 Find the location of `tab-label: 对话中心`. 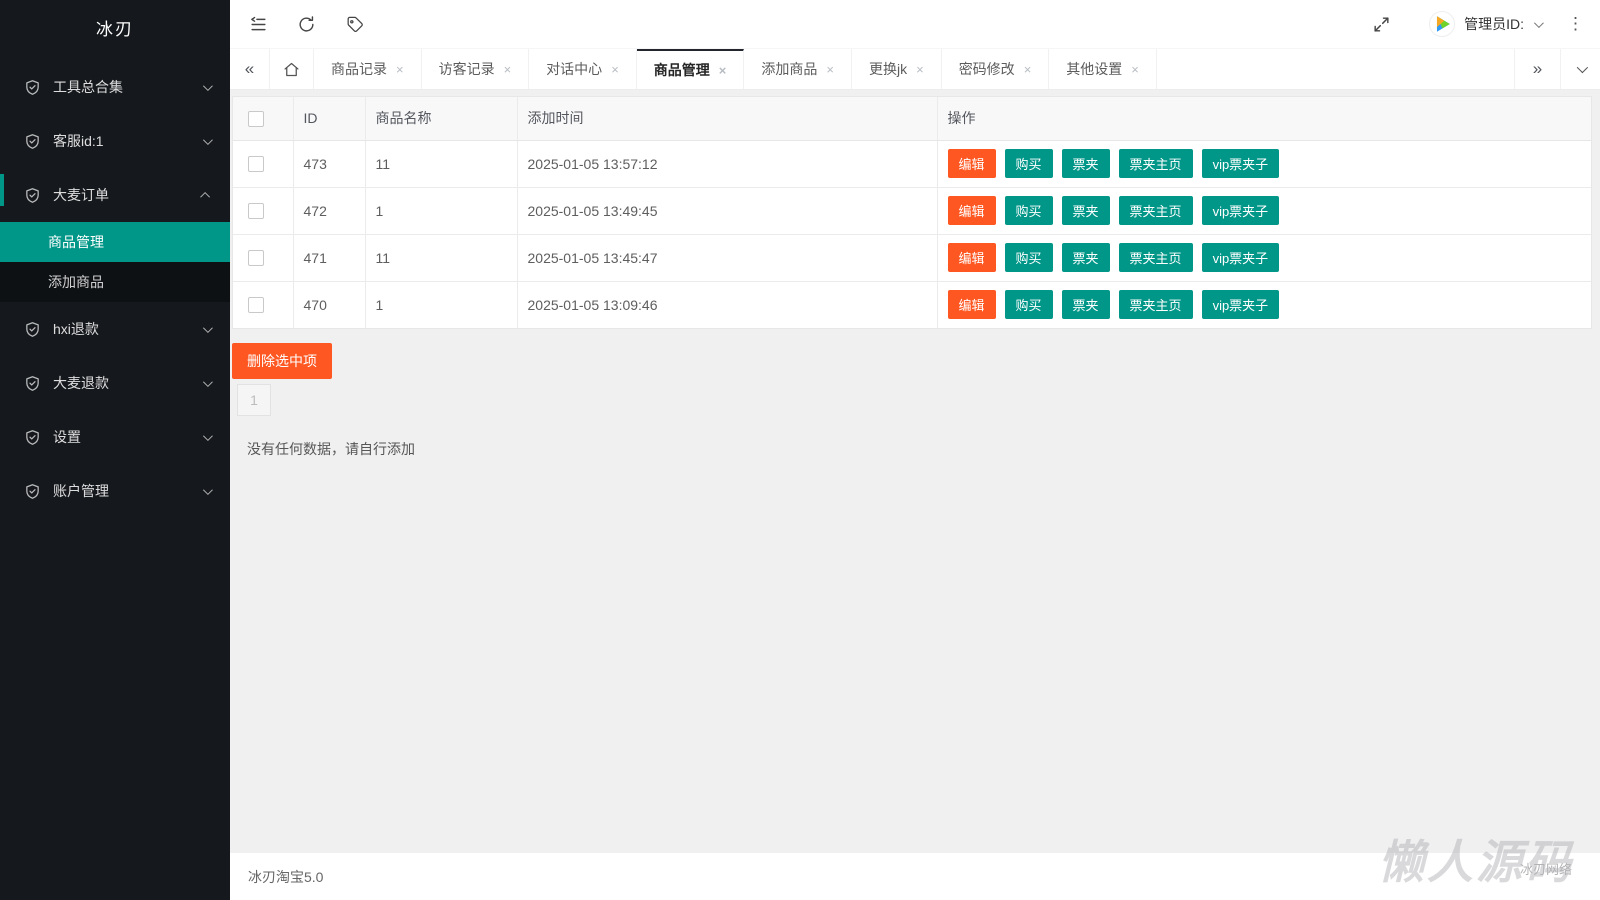

tab-label: 对话中心 is located at coordinates (574, 69).